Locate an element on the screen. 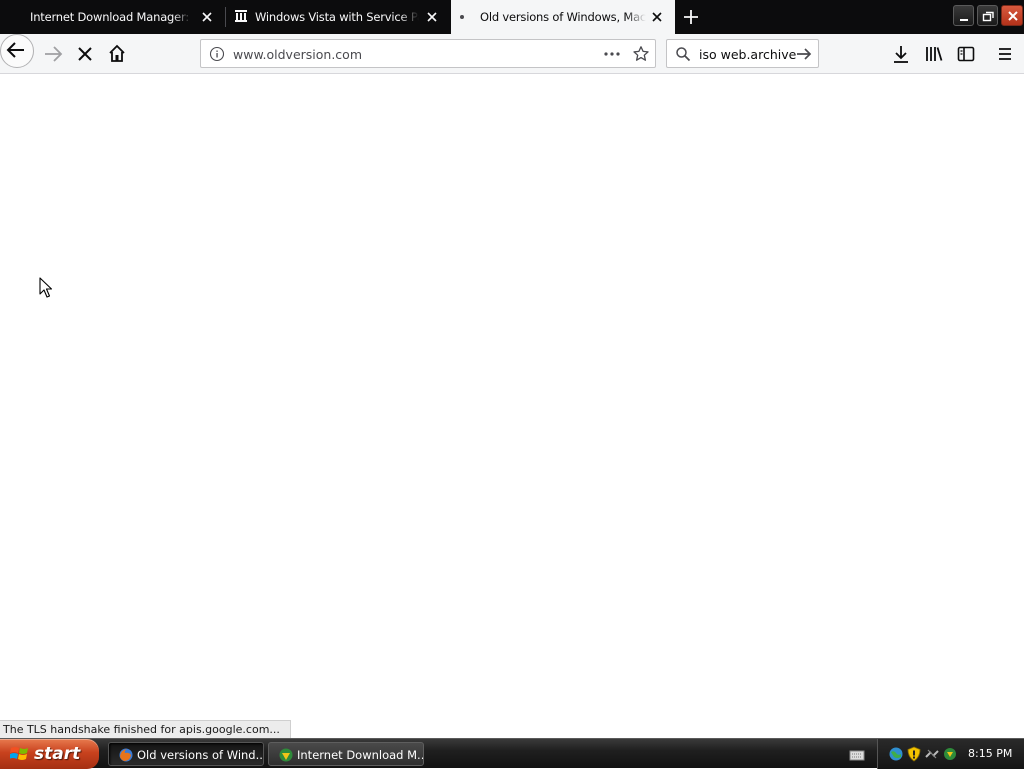 This screenshot has width=1024, height=769. start-button: start is located at coordinates (49, 754).